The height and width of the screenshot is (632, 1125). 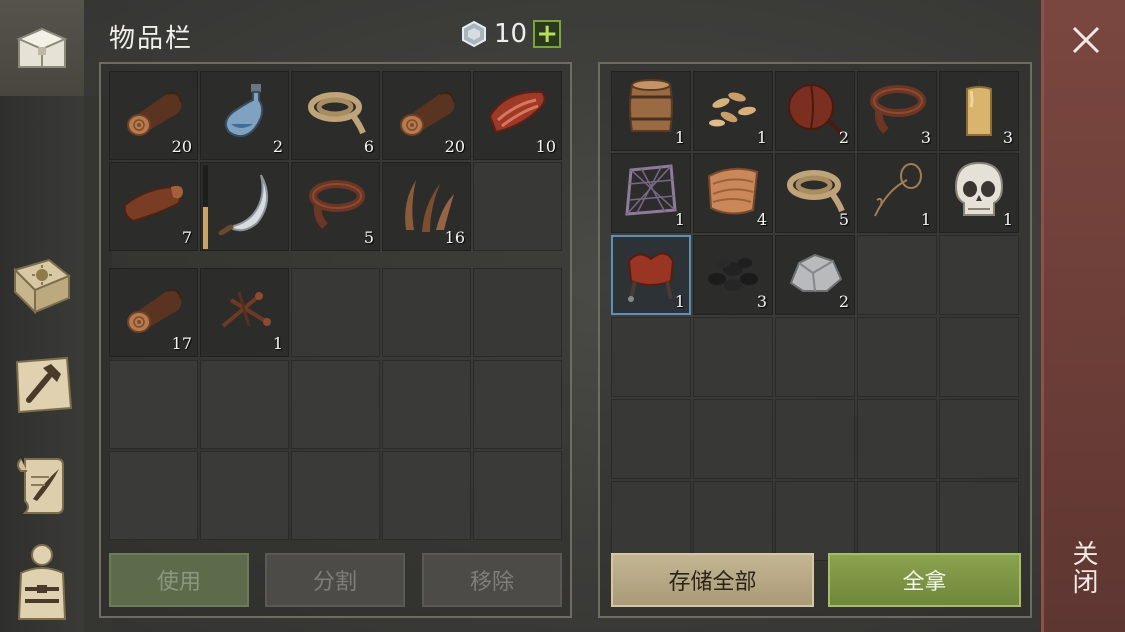 I want to click on seeds-icon, so click(x=732, y=109).